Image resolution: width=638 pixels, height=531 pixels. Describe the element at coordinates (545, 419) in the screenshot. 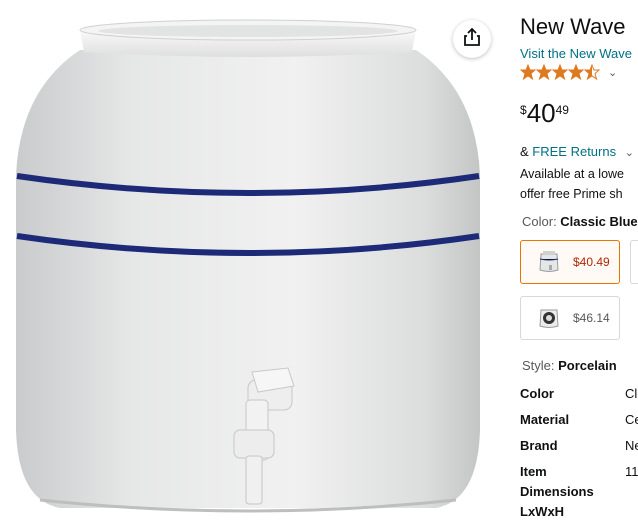

I see `spec-key: Material` at that location.